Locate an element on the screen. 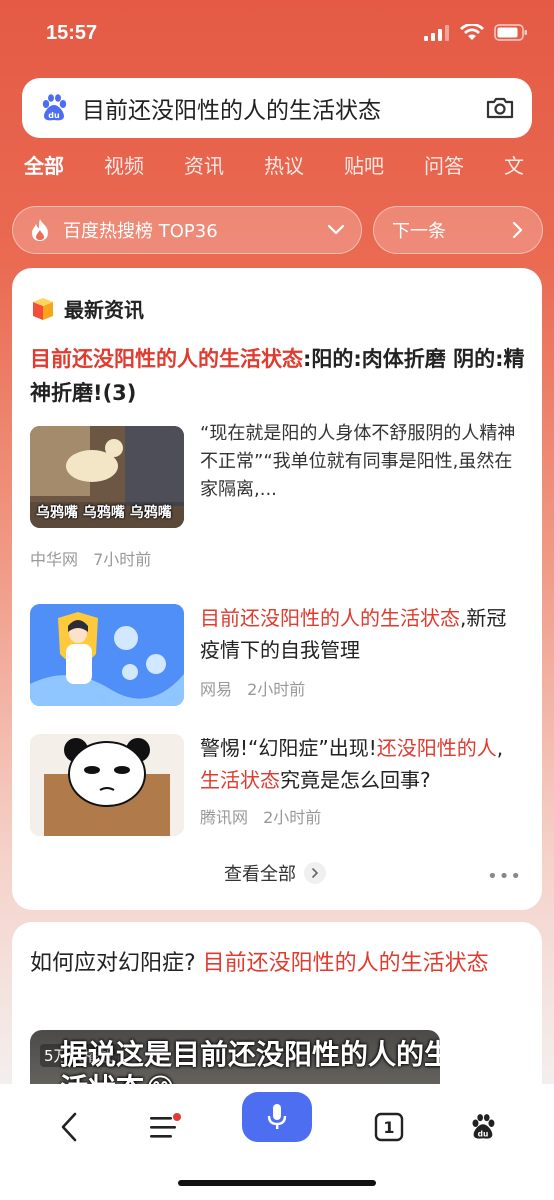  tab-tieba: 贴吧 is located at coordinates (364, 164).